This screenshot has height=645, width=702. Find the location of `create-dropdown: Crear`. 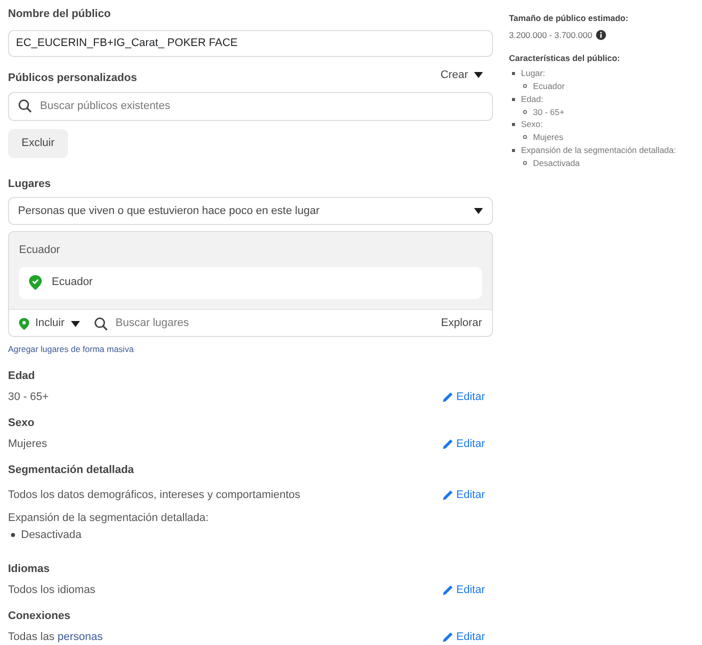

create-dropdown: Crear is located at coordinates (466, 75).